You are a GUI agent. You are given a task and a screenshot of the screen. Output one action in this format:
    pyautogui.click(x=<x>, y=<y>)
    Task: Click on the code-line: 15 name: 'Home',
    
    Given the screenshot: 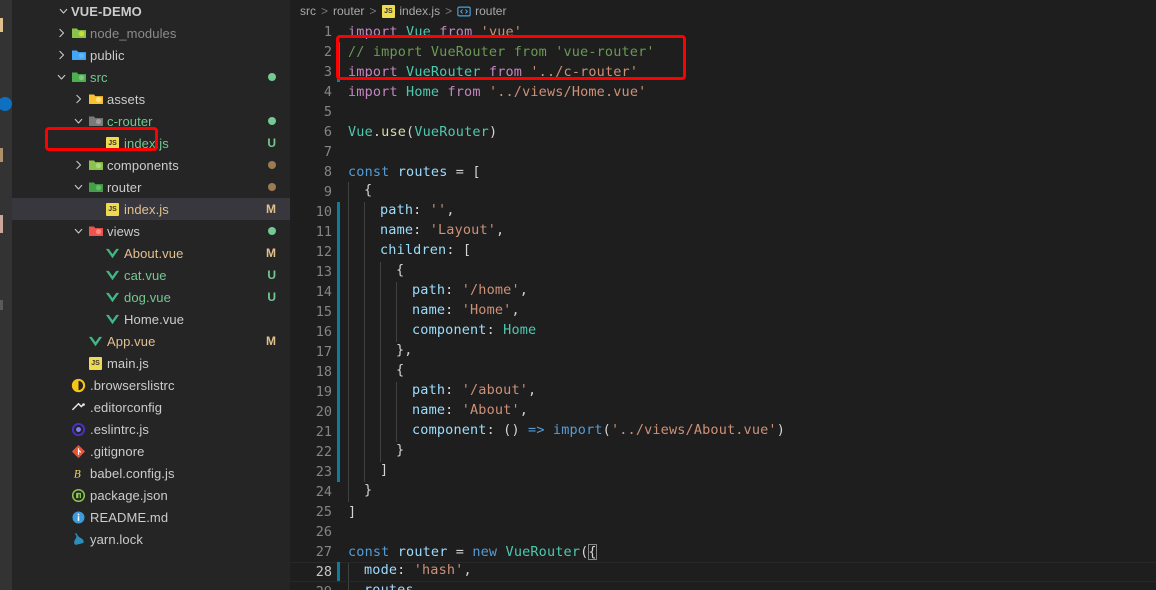 What is the action you would take?
    pyautogui.click(x=723, y=312)
    